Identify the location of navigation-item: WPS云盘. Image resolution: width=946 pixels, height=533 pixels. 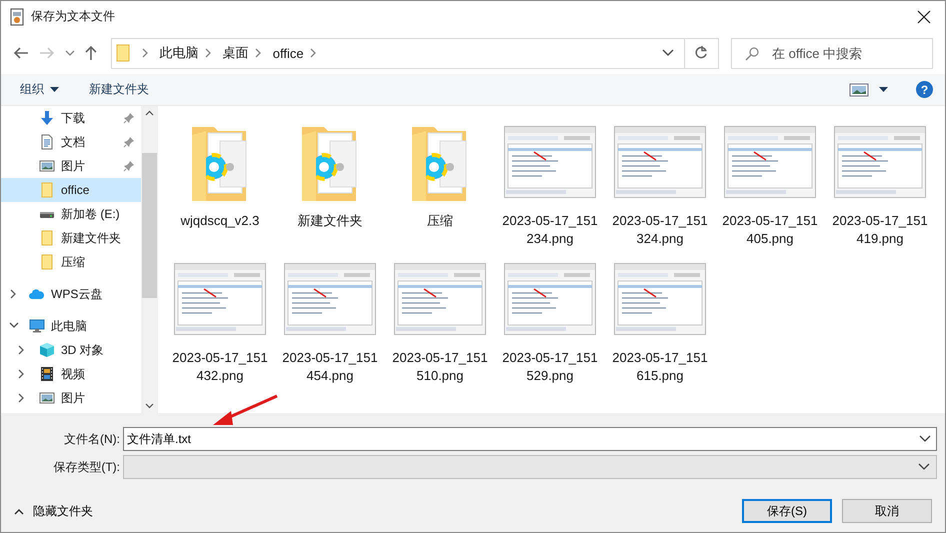
(71, 294).